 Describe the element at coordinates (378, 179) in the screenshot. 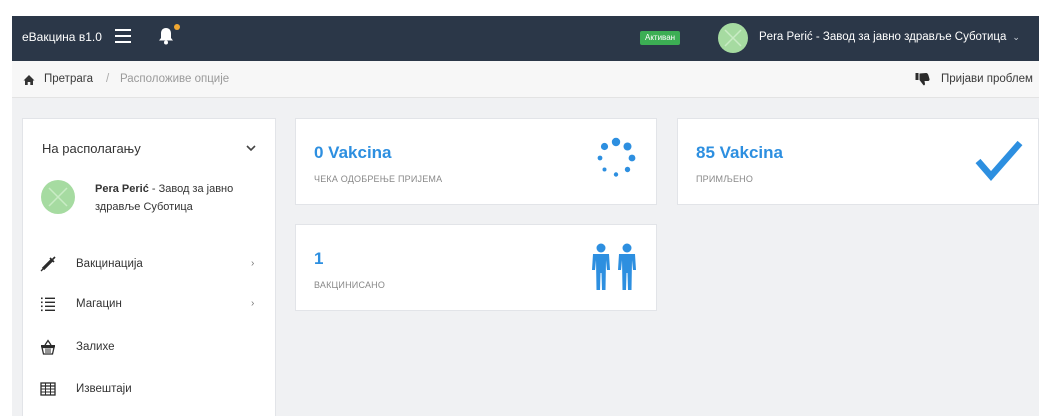

I see `card-label: ЧЕКА ОДОБРЕЊЕ ПРИЈЕМА` at that location.